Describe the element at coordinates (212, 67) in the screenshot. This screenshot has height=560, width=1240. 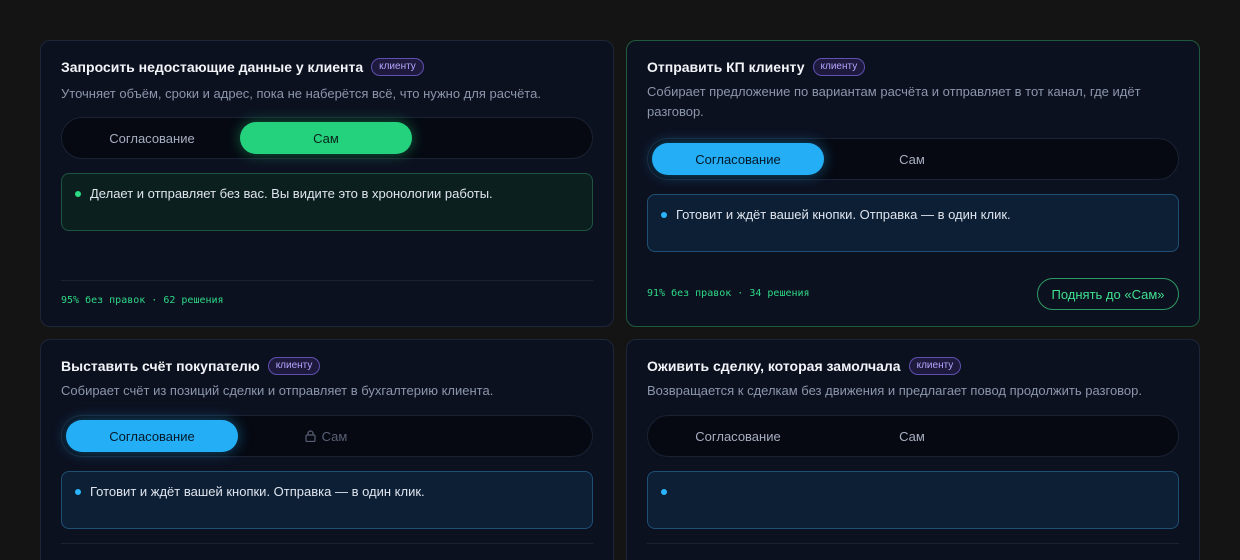
I see `card-title-text: Запросить недостающие данные у клиента` at that location.